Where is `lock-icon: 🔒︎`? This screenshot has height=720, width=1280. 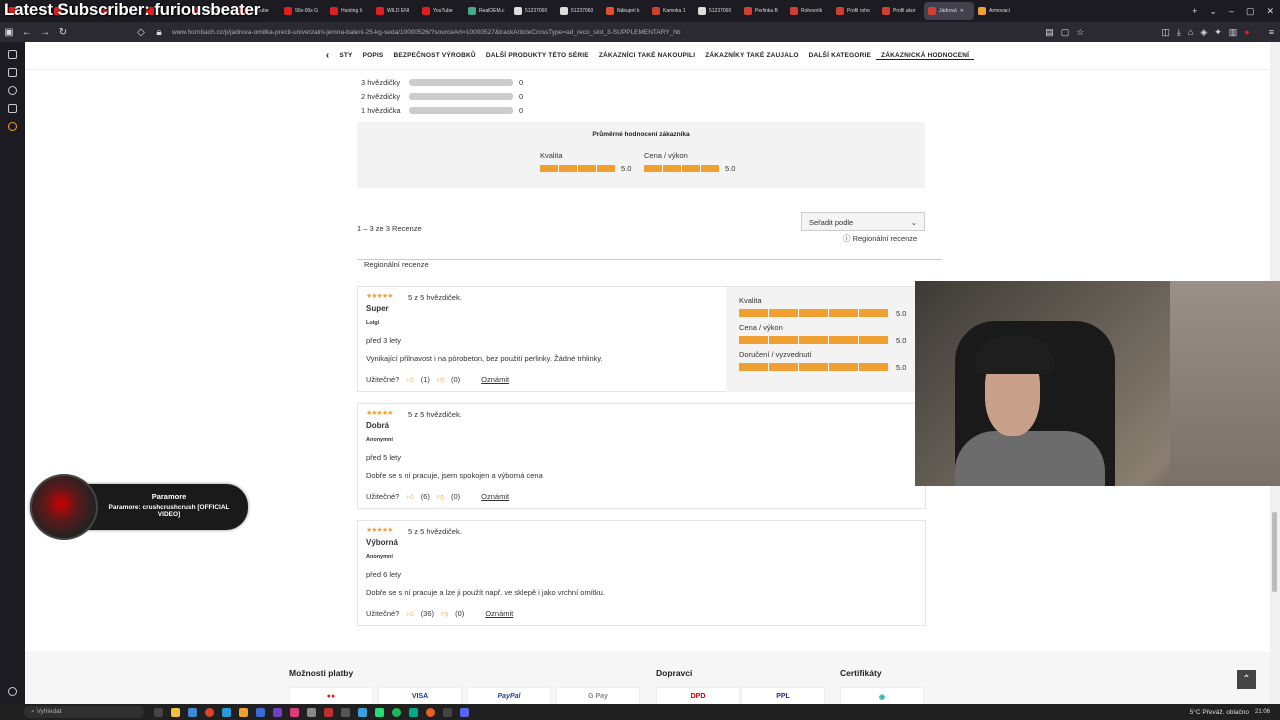
lock-icon: 🔒︎ is located at coordinates (159, 32).